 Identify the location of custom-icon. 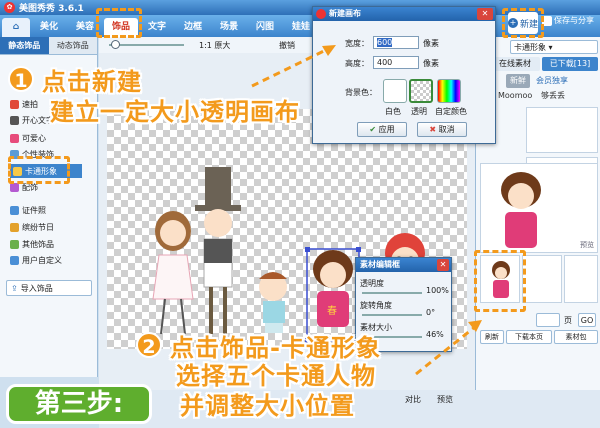
(14, 260).